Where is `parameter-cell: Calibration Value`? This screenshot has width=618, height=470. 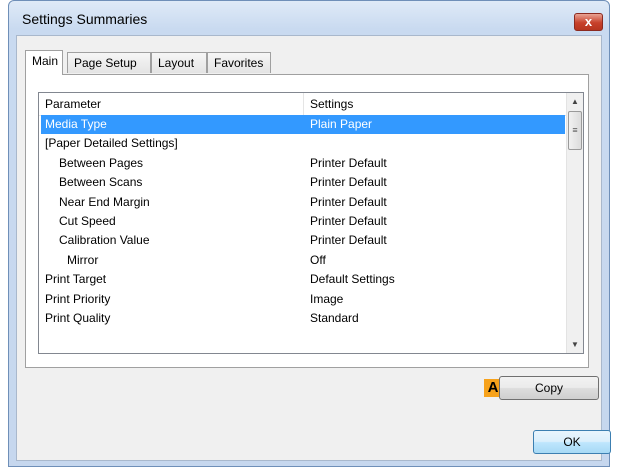 parameter-cell: Calibration Value is located at coordinates (104, 240).